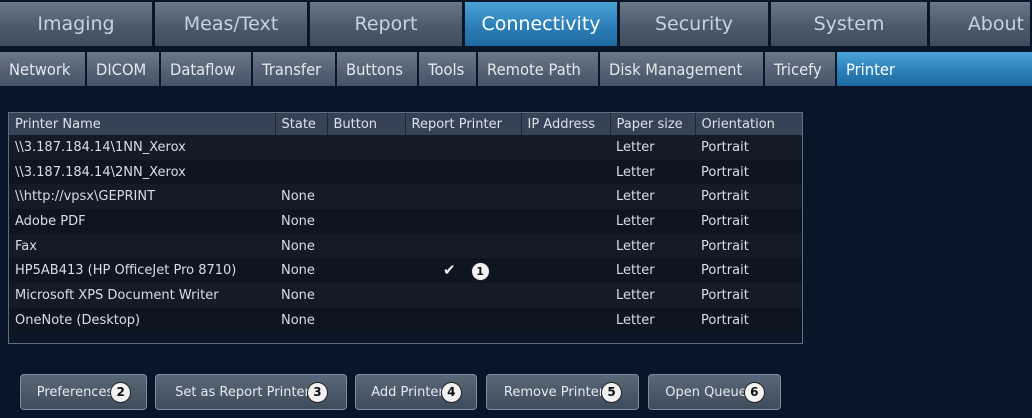 The width and height of the screenshot is (1032, 418). I want to click on subtab-network: Network, so click(42, 69).